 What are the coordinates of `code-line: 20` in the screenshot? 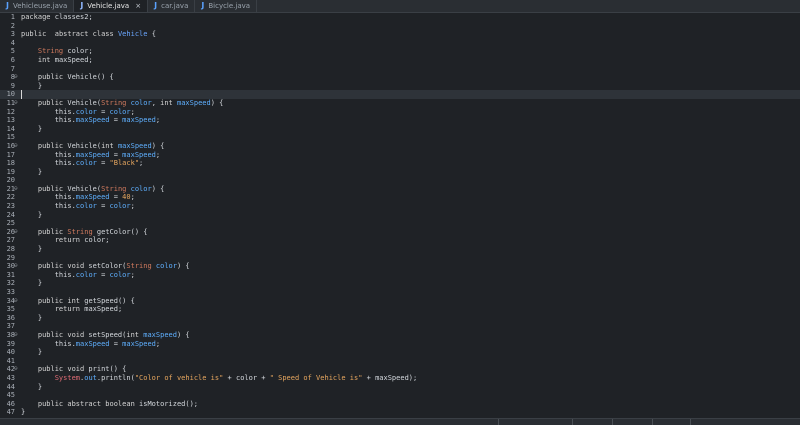 It's located at (400, 180).